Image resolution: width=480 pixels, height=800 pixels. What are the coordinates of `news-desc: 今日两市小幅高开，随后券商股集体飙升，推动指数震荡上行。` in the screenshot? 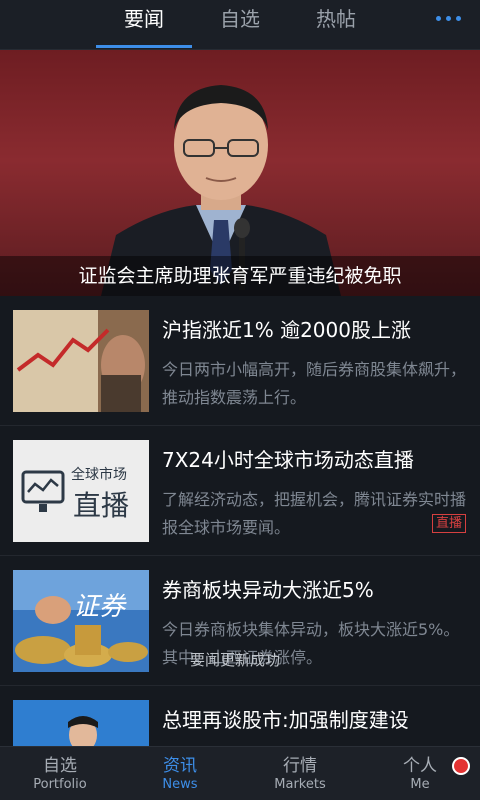 It's located at (314, 383).